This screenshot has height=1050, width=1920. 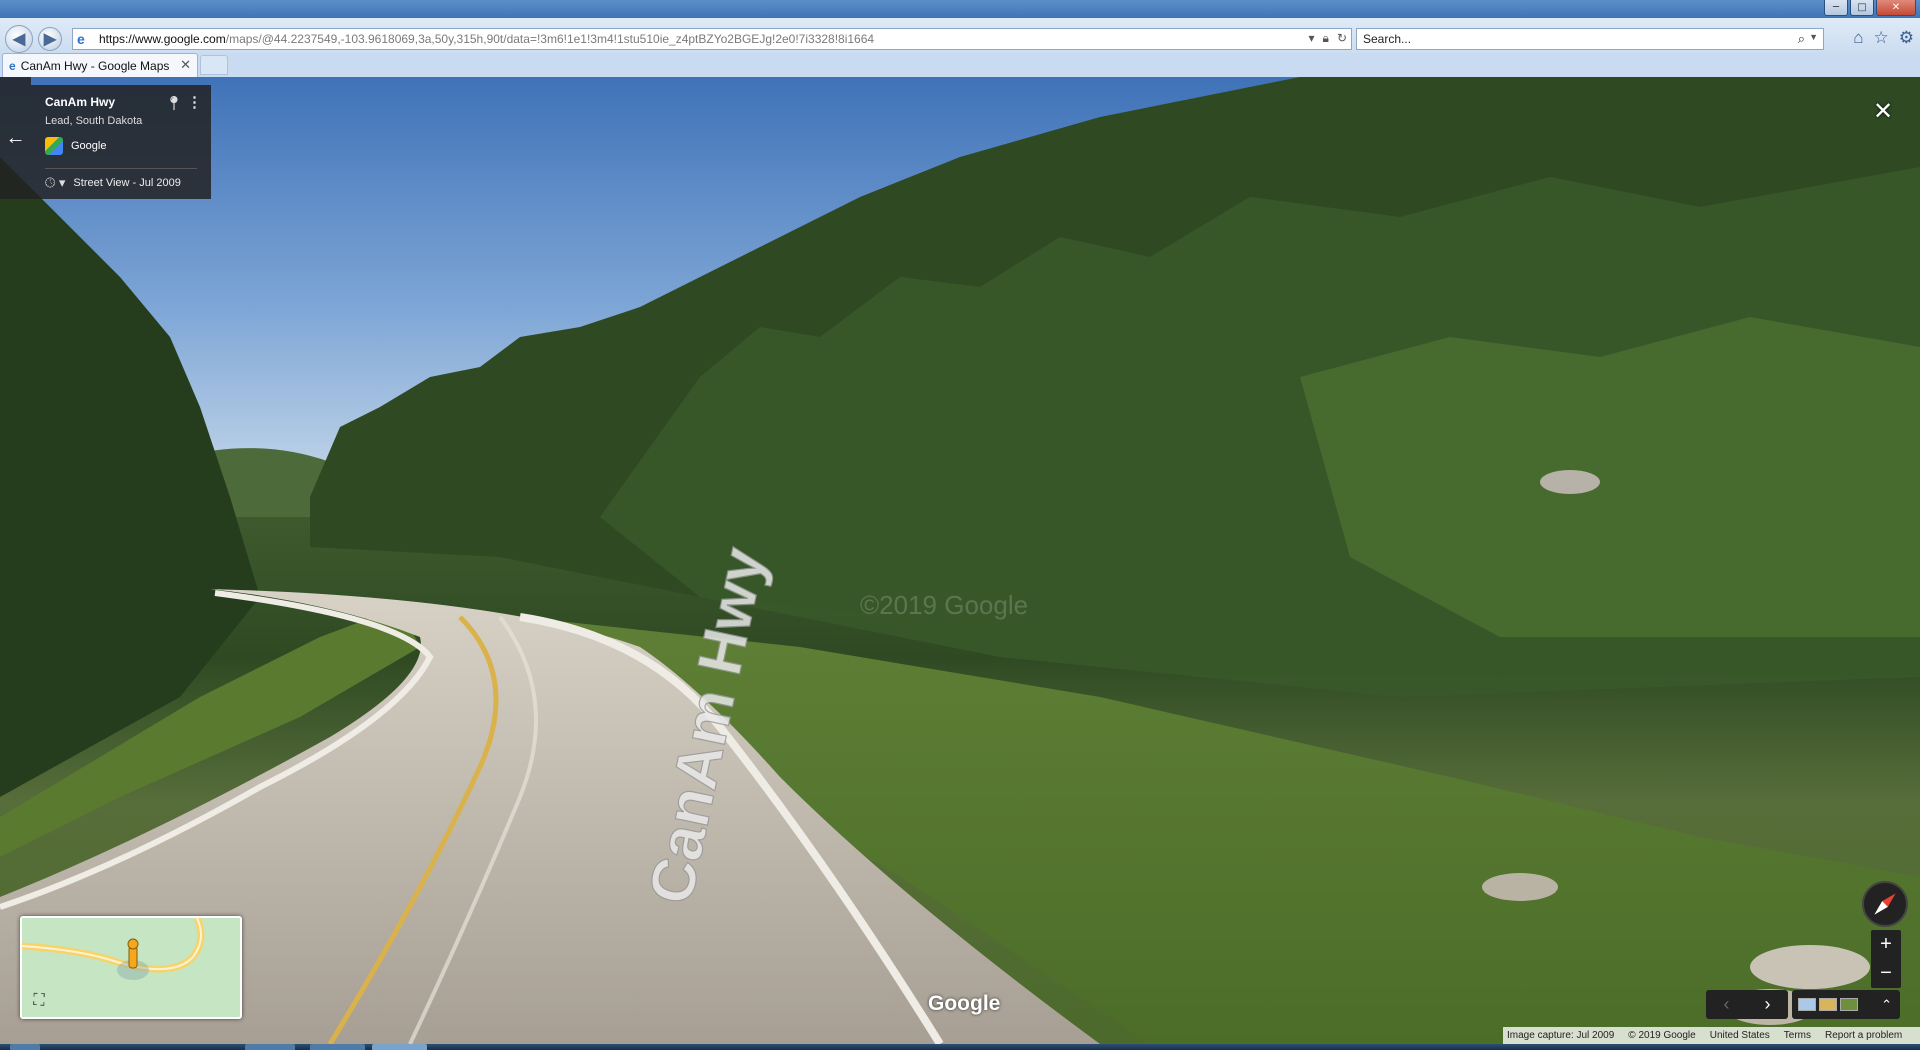 I want to click on tab-close-icon: ✕, so click(x=185, y=65).